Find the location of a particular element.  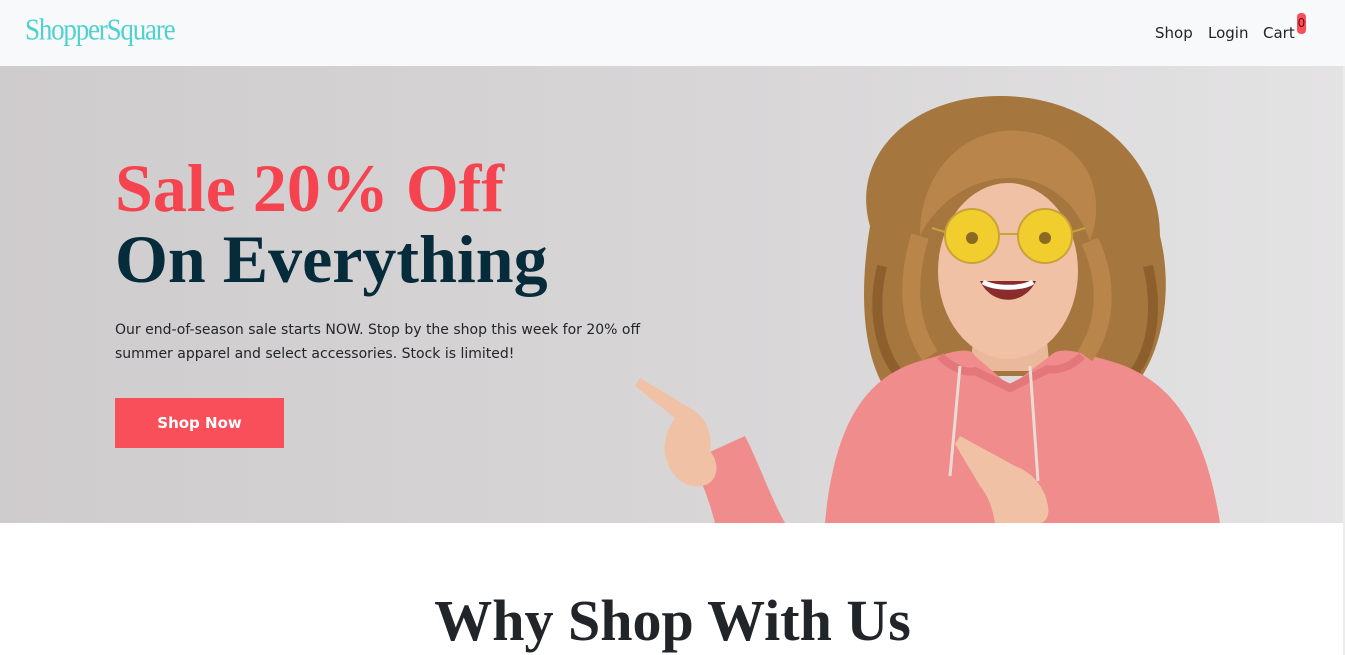

navbar: ShopperSquare Shop Login Cart 0 is located at coordinates (672, 33).